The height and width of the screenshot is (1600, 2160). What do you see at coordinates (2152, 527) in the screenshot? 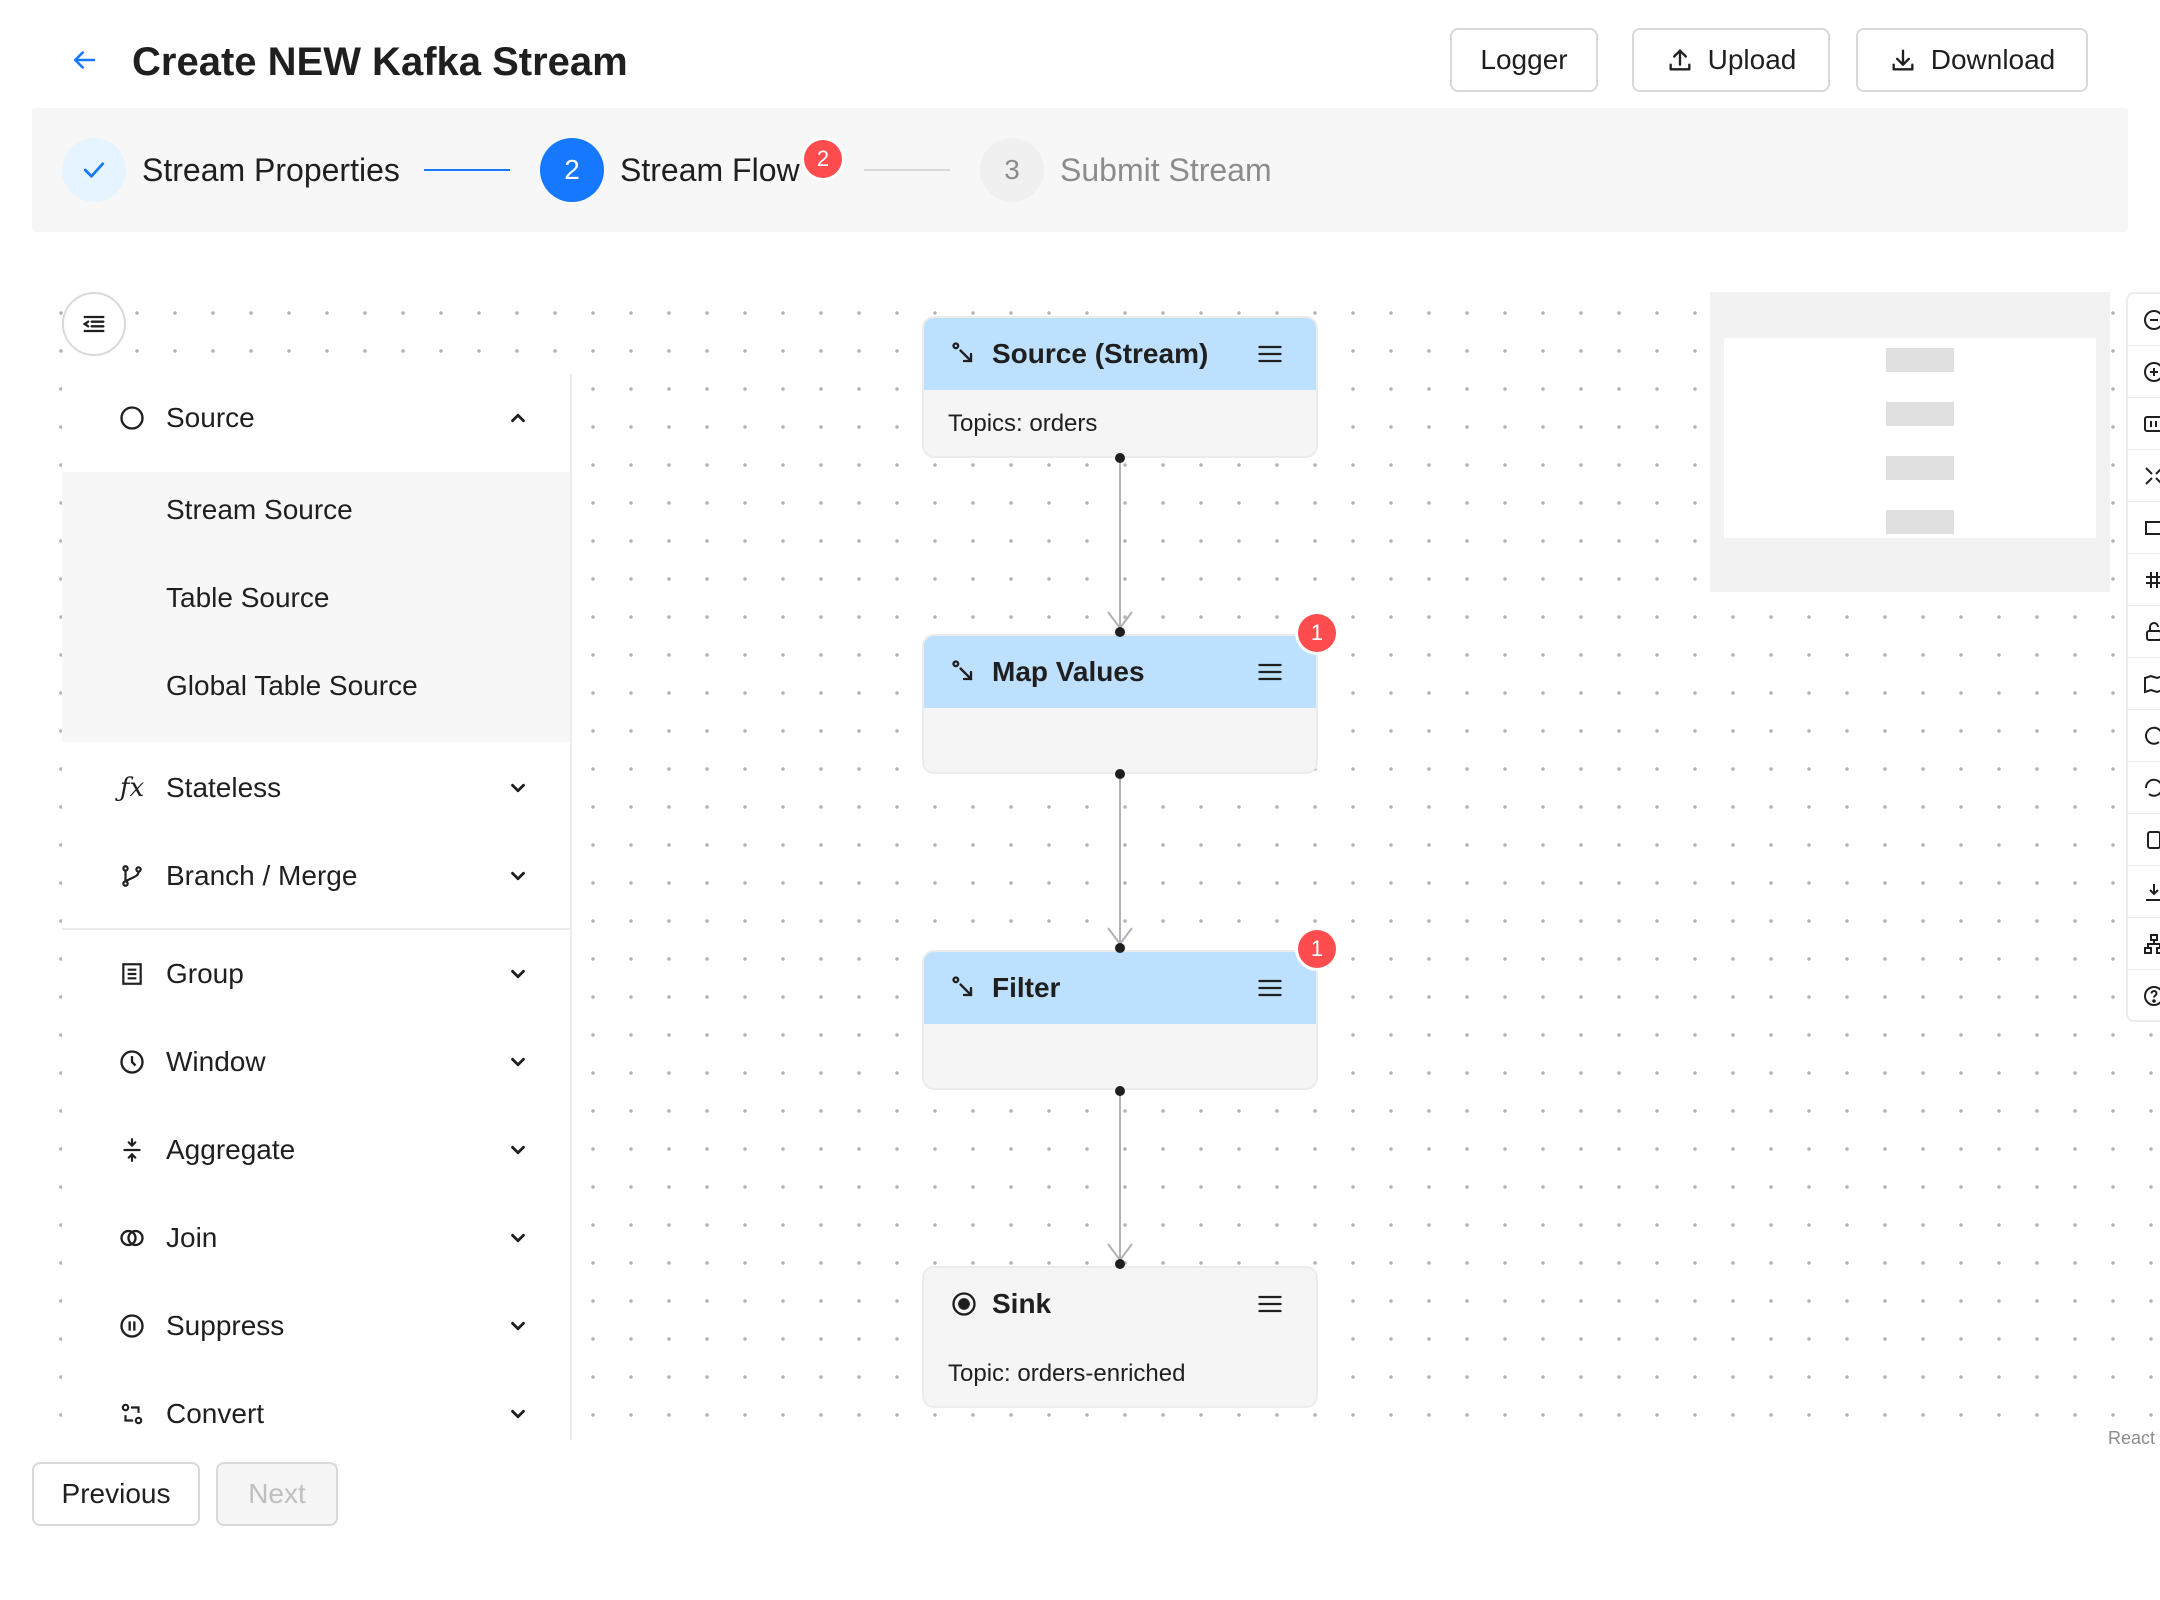
I see `selection-icon` at bounding box center [2152, 527].